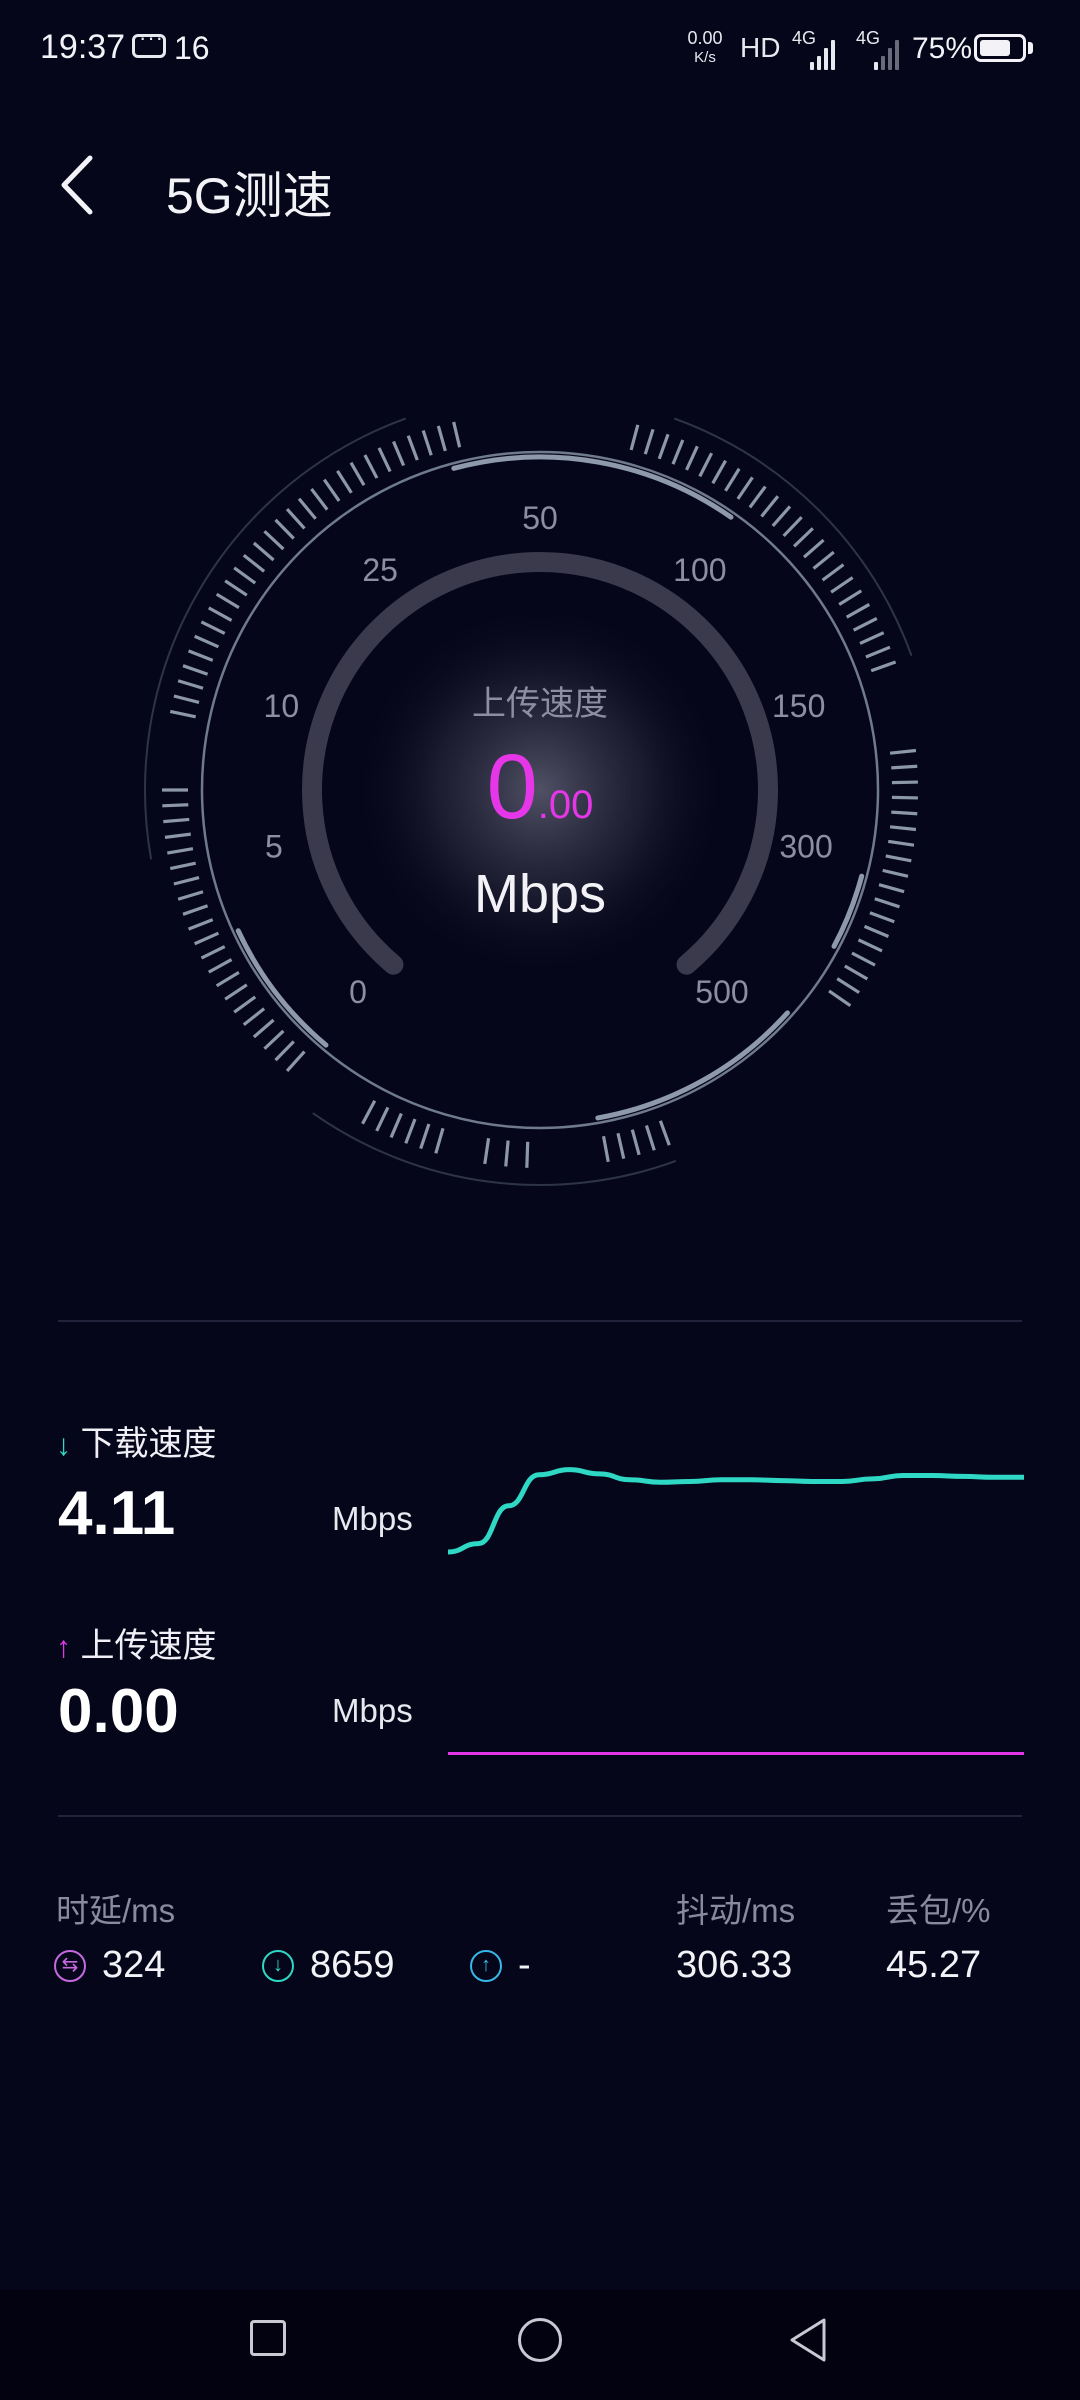 The height and width of the screenshot is (2400, 1080). I want to click on download-label-row: ↓ 下载速度, so click(136, 1440).